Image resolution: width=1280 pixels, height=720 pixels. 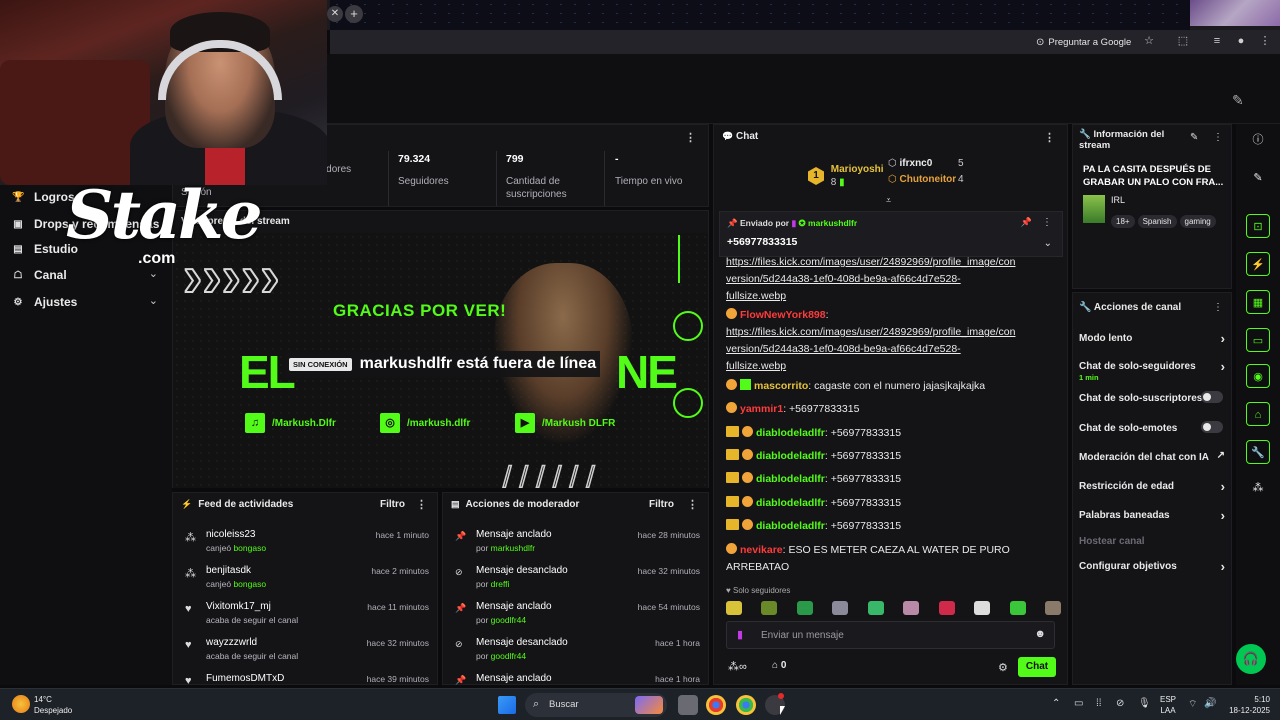 What do you see at coordinates (1246, 705) in the screenshot?
I see `clock: 5:10 18-12-2025` at bounding box center [1246, 705].